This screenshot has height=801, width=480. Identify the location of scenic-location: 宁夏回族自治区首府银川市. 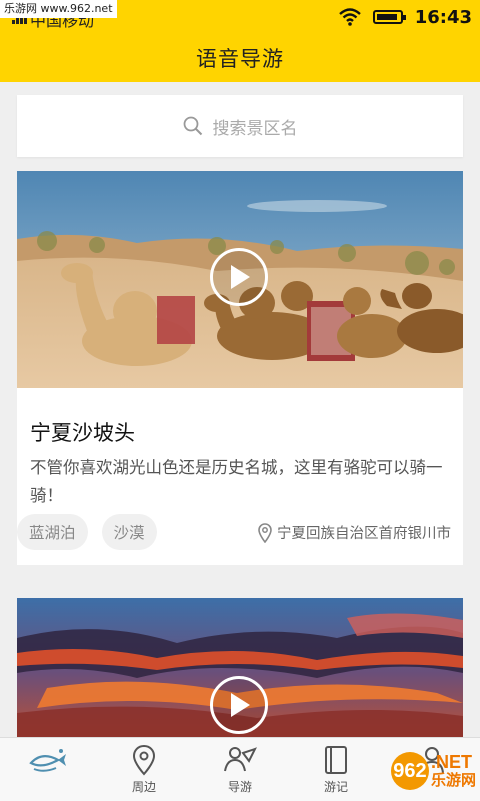
(354, 532).